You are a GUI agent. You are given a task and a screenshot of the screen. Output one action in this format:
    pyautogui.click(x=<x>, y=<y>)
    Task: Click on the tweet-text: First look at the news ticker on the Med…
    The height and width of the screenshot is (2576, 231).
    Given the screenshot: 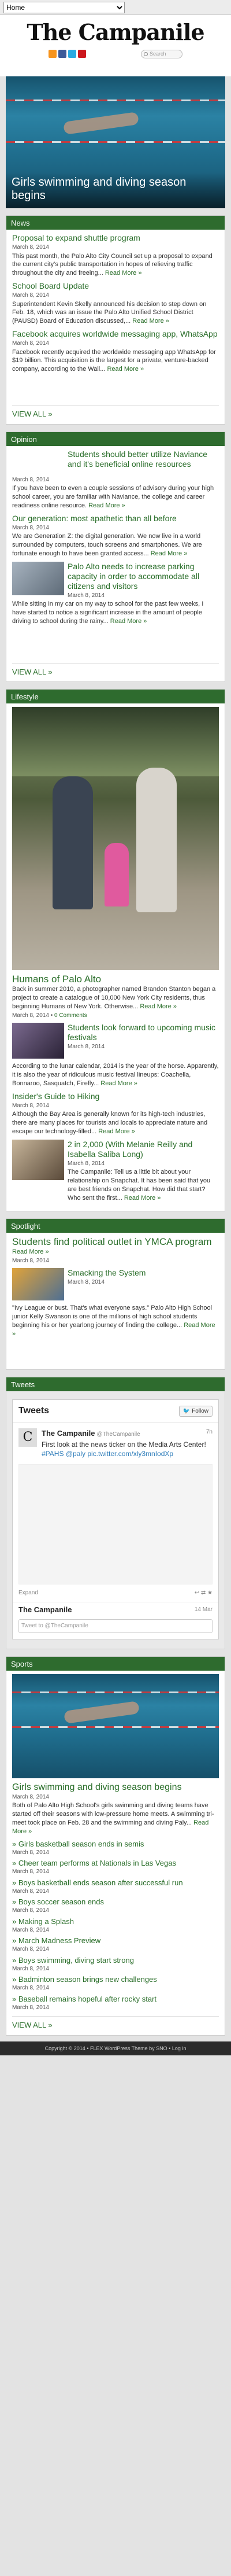 What is the action you would take?
    pyautogui.click(x=124, y=1444)
    